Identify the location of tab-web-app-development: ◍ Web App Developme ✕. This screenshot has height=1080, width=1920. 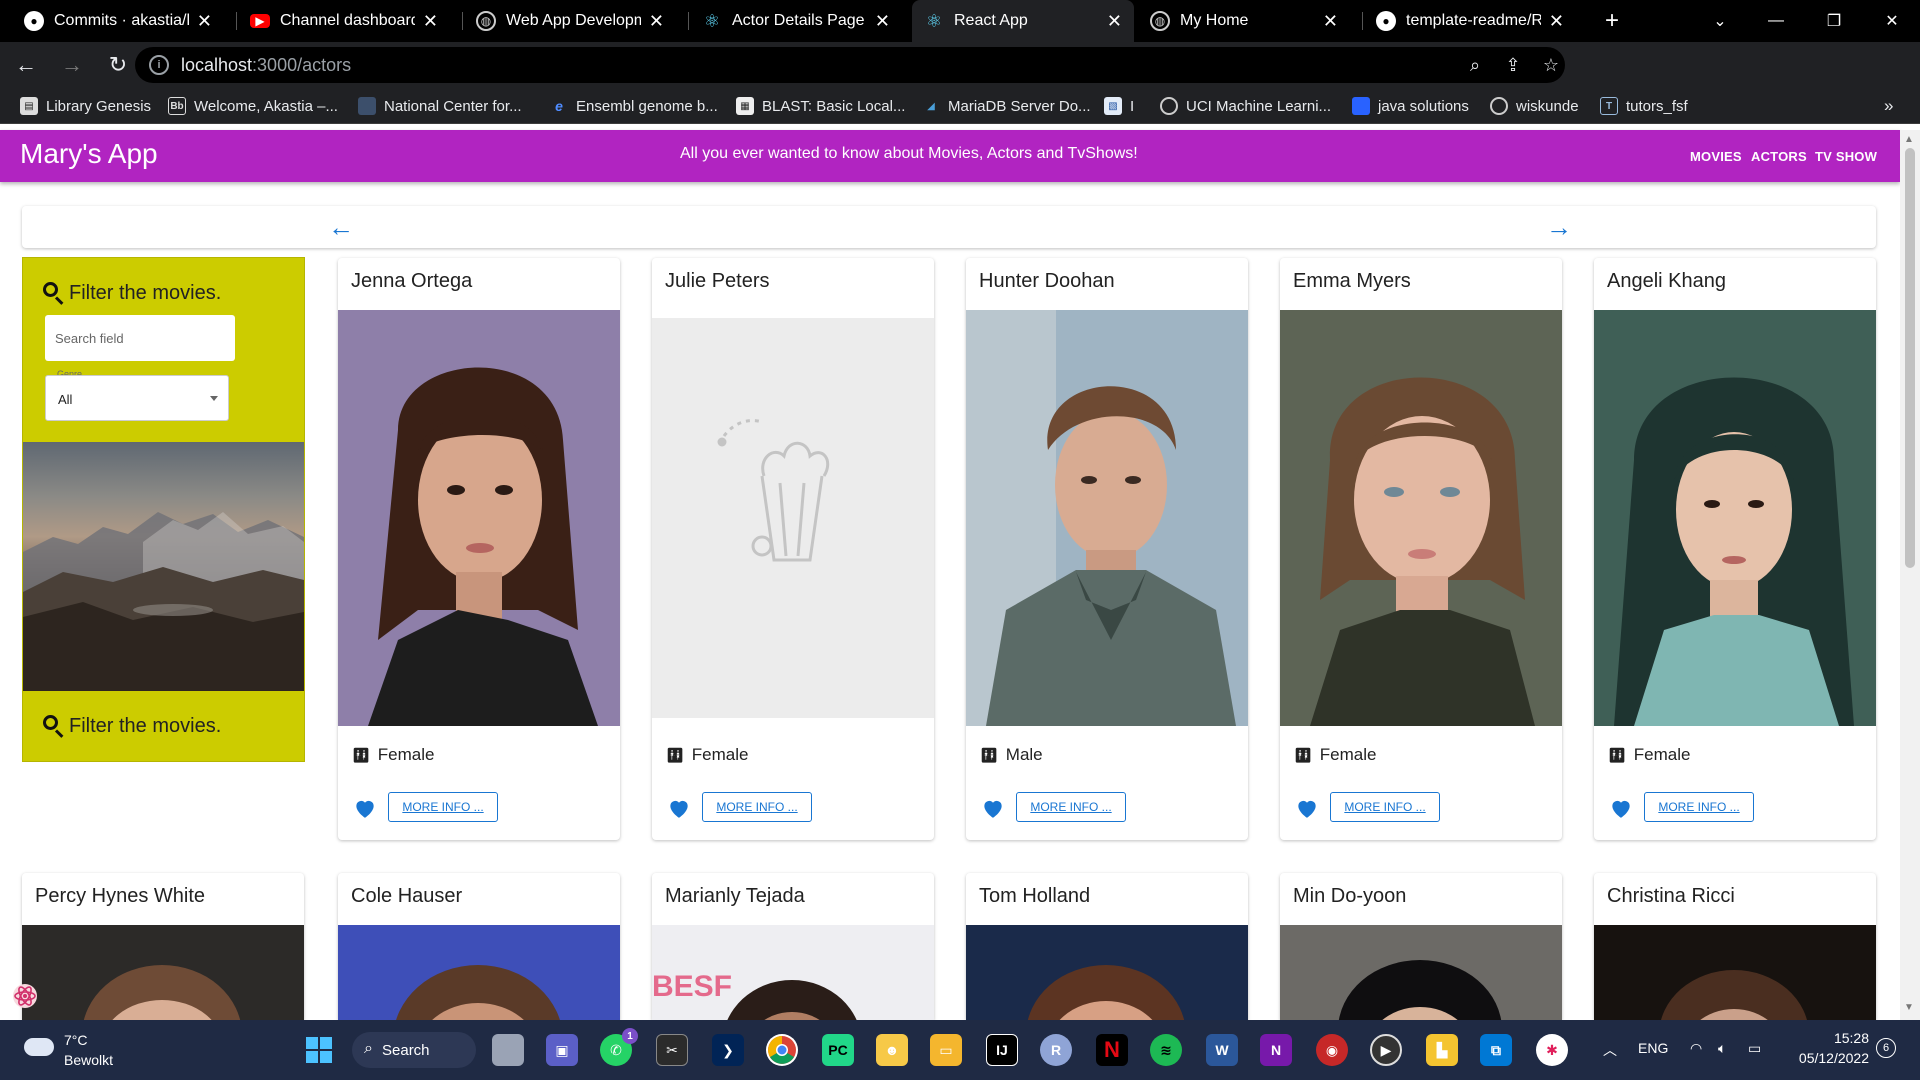
(570, 21).